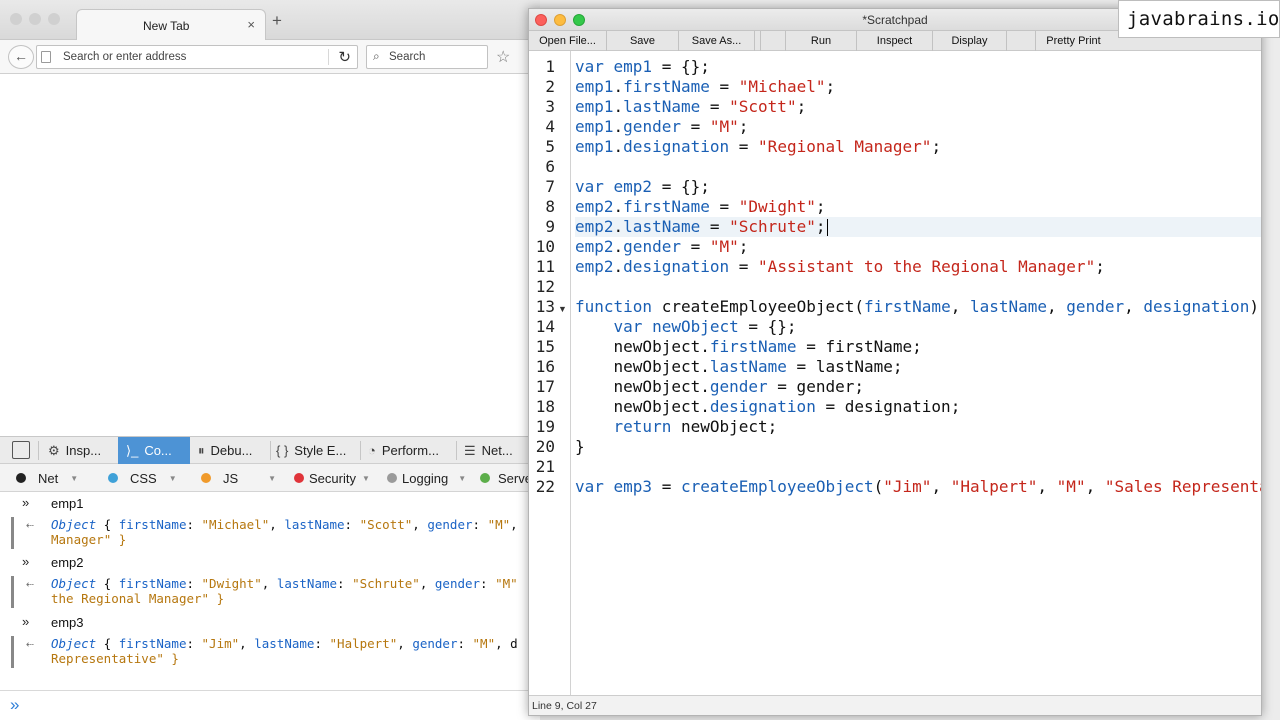 This screenshot has width=1280, height=720. I want to click on filter-label: Security, so click(332, 478).